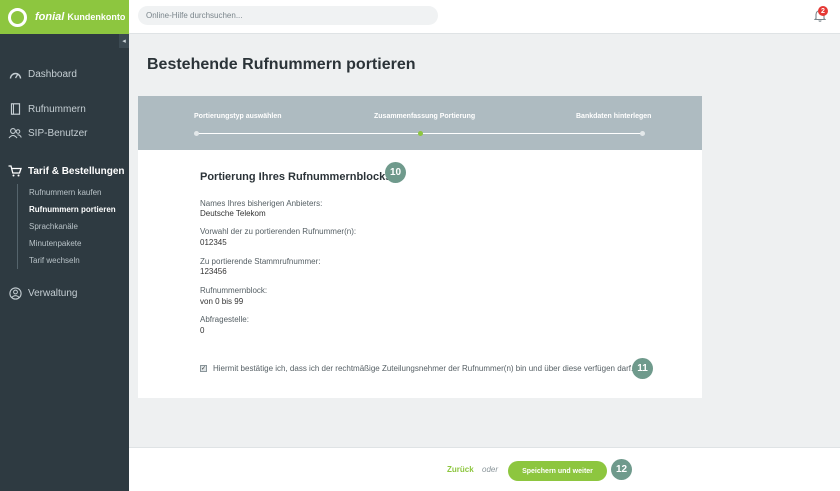 This screenshot has height=491, width=840. Describe the element at coordinates (281, 64) in the screenshot. I see `page-title: Bestehende Rufnummern portieren` at that location.